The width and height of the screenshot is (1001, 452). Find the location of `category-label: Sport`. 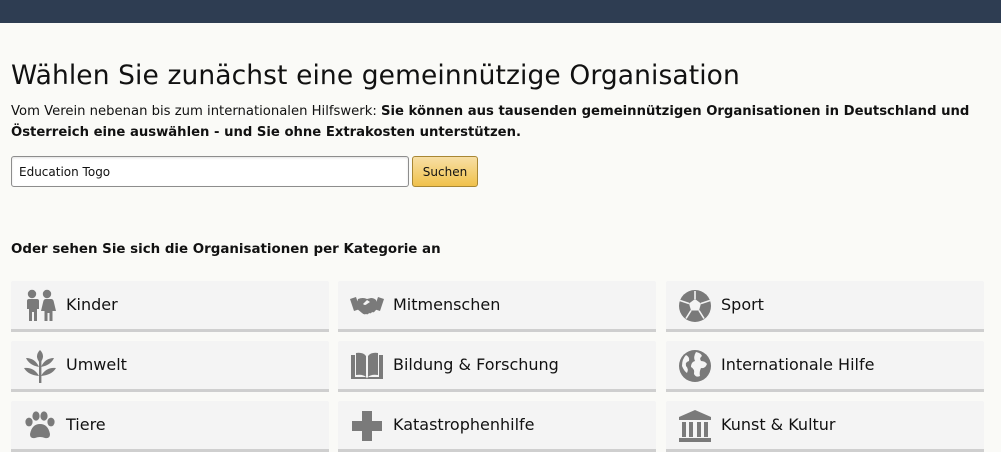

category-label: Sport is located at coordinates (742, 304).